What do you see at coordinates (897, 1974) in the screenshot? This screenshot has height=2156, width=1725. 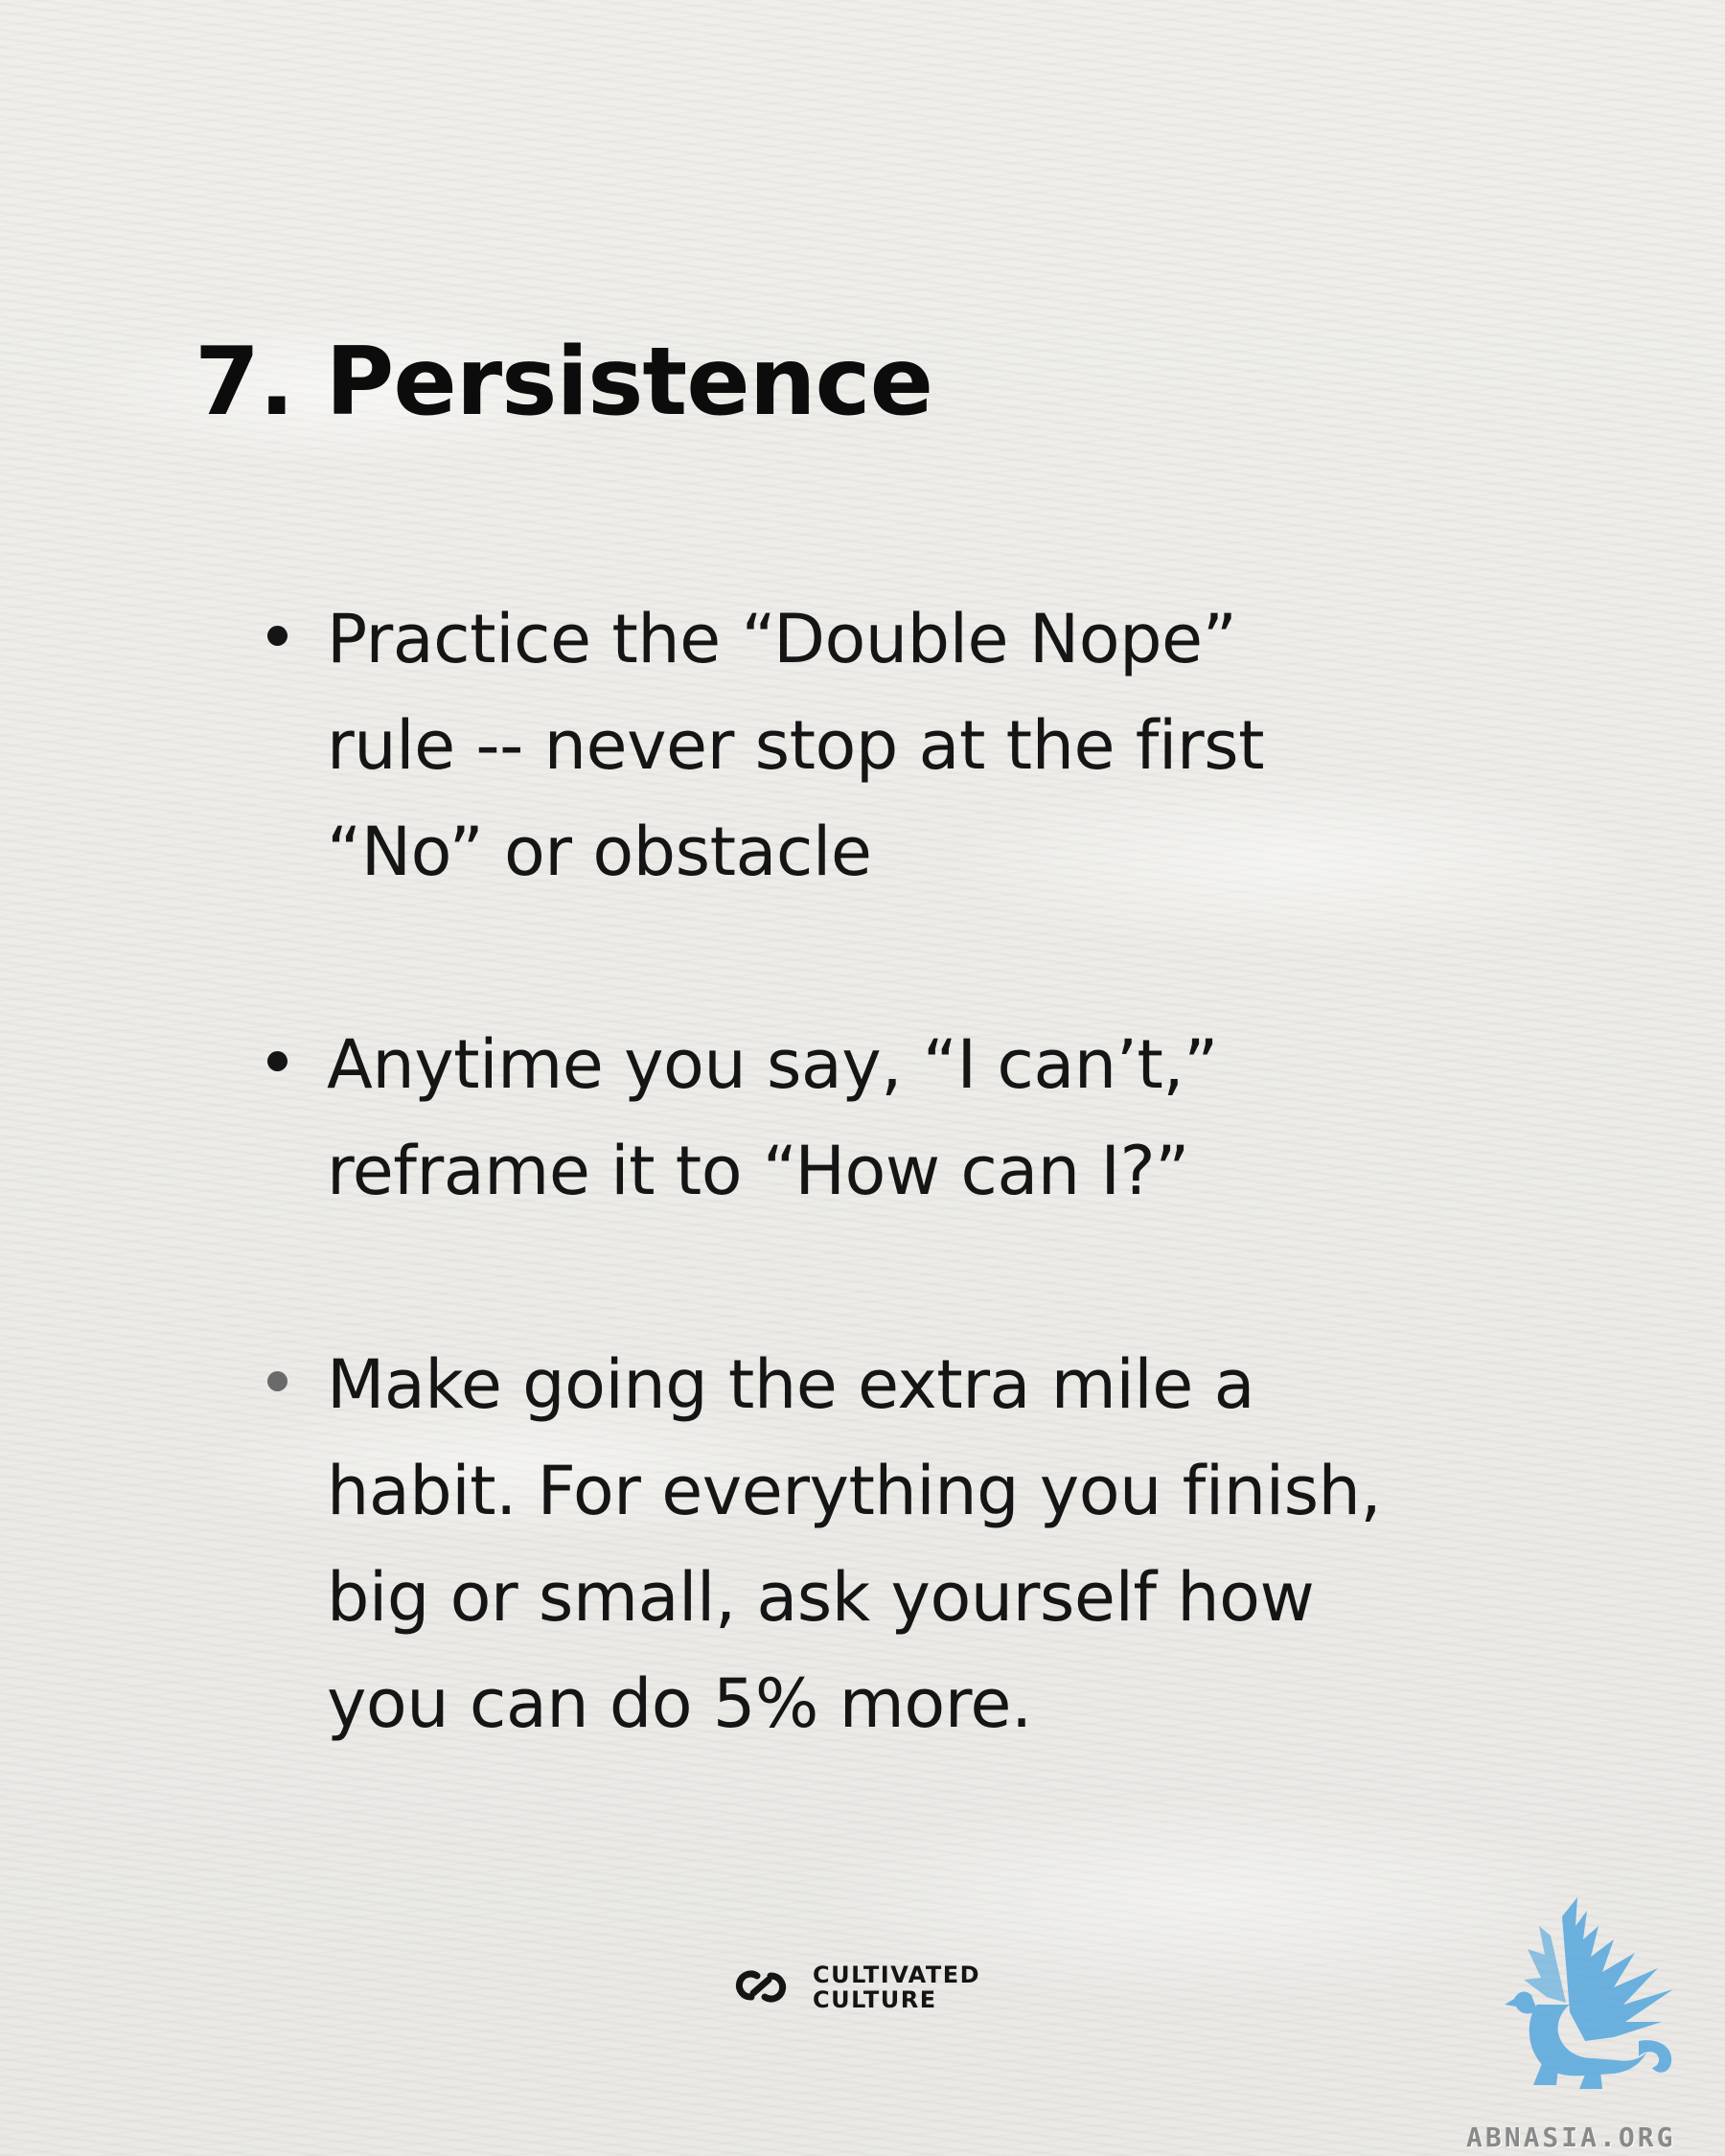 I see `brand-name-line1: CULTIVATED` at bounding box center [897, 1974].